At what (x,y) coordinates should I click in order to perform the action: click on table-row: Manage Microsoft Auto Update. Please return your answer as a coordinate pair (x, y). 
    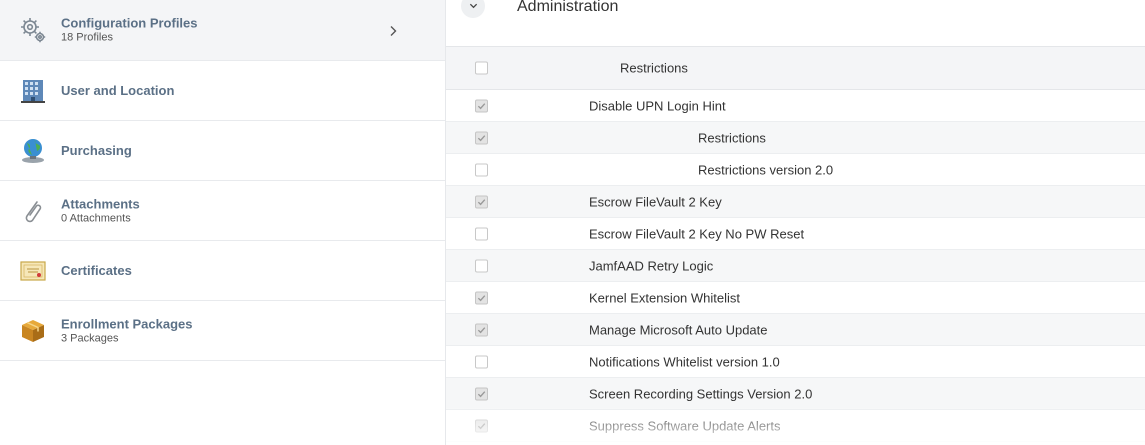
    Looking at the image, I should click on (795, 330).